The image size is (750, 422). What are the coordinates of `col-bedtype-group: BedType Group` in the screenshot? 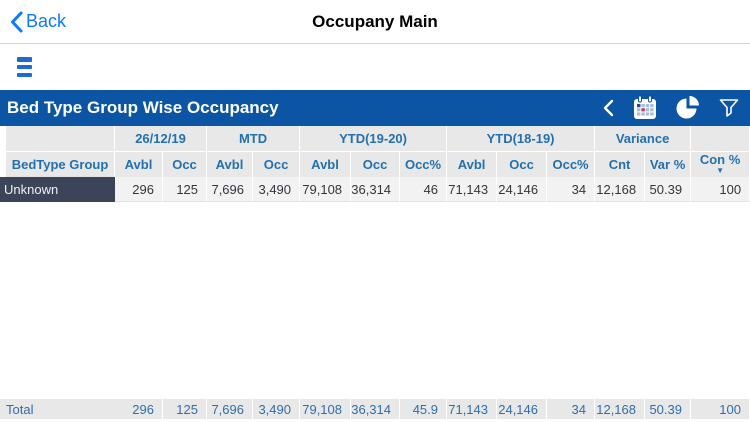 It's located at (57, 164).